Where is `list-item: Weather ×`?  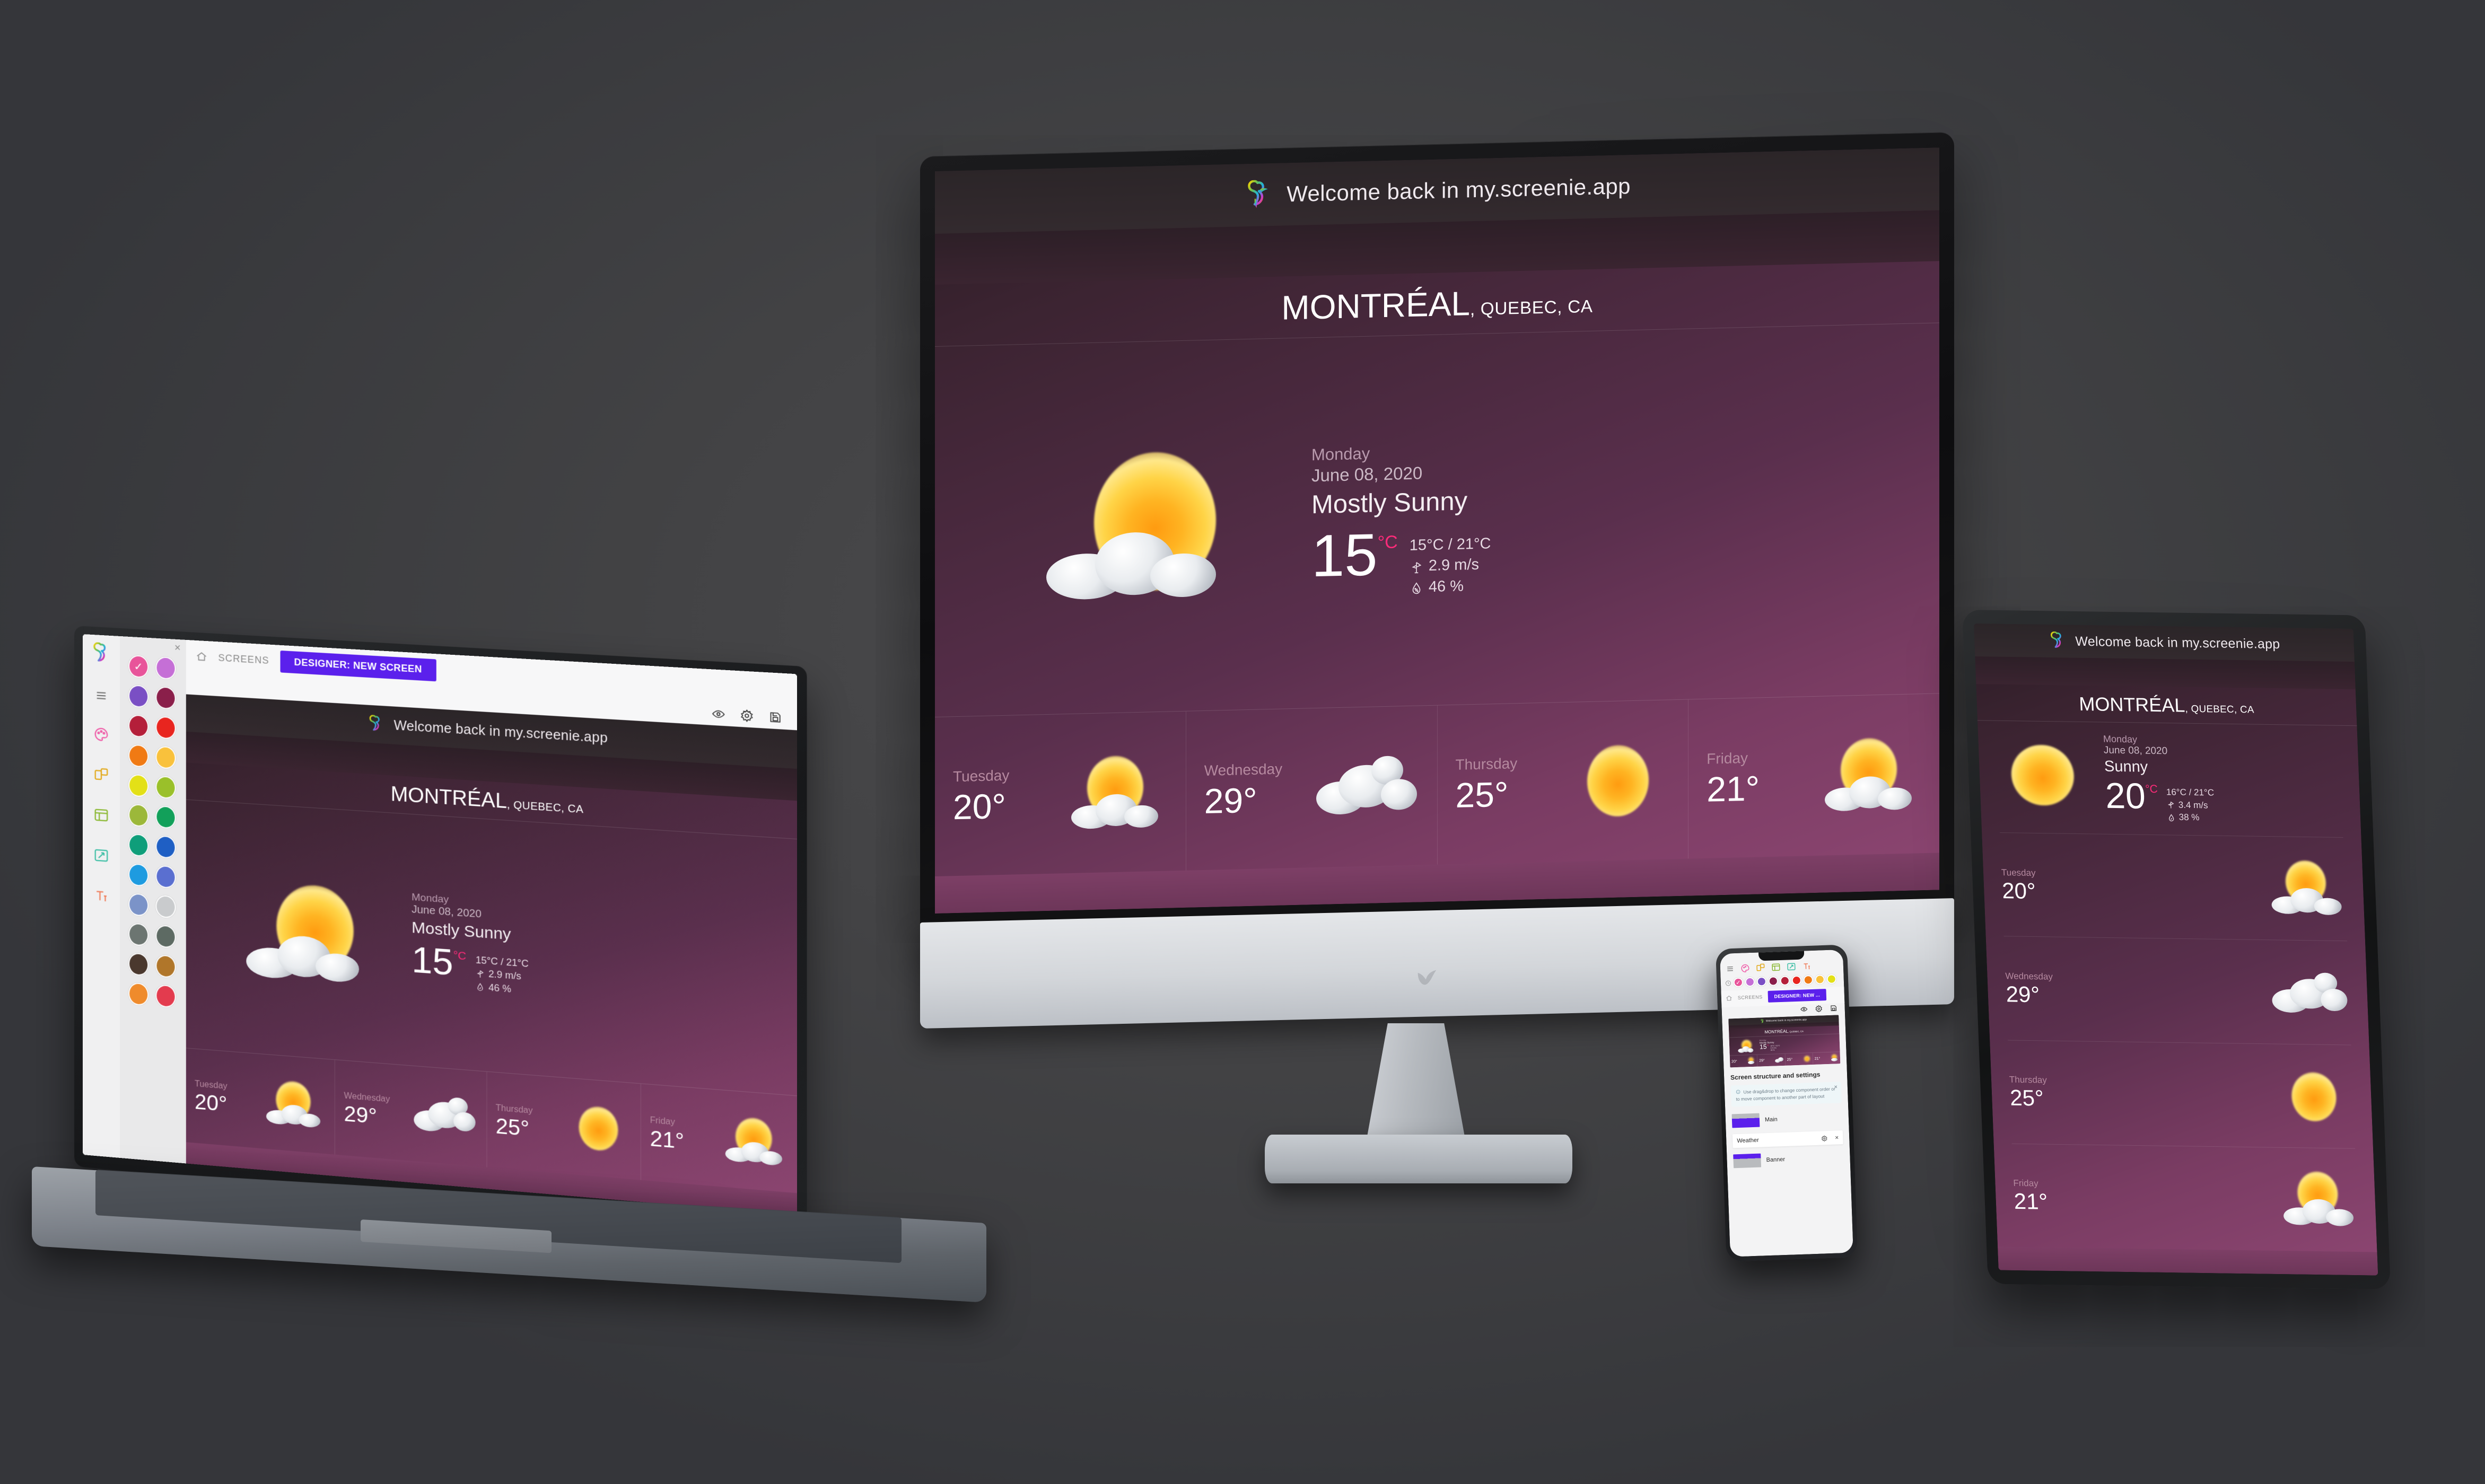 list-item: Weather × is located at coordinates (1787, 1139).